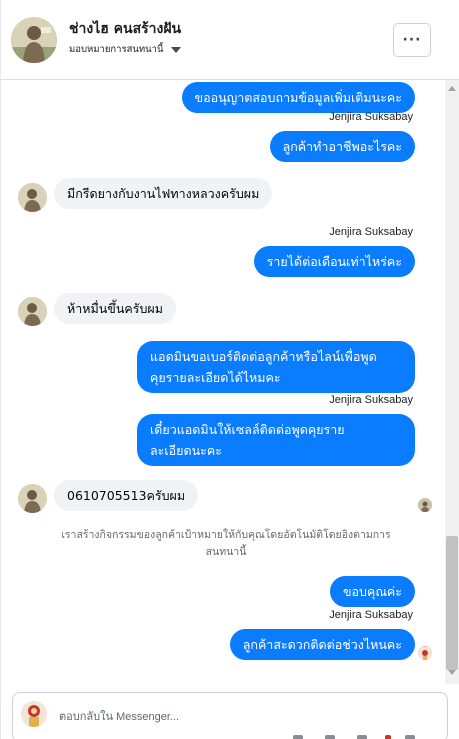 This screenshot has width=459, height=739. Describe the element at coordinates (175, 49) in the screenshot. I see `caret-down-icon` at that location.